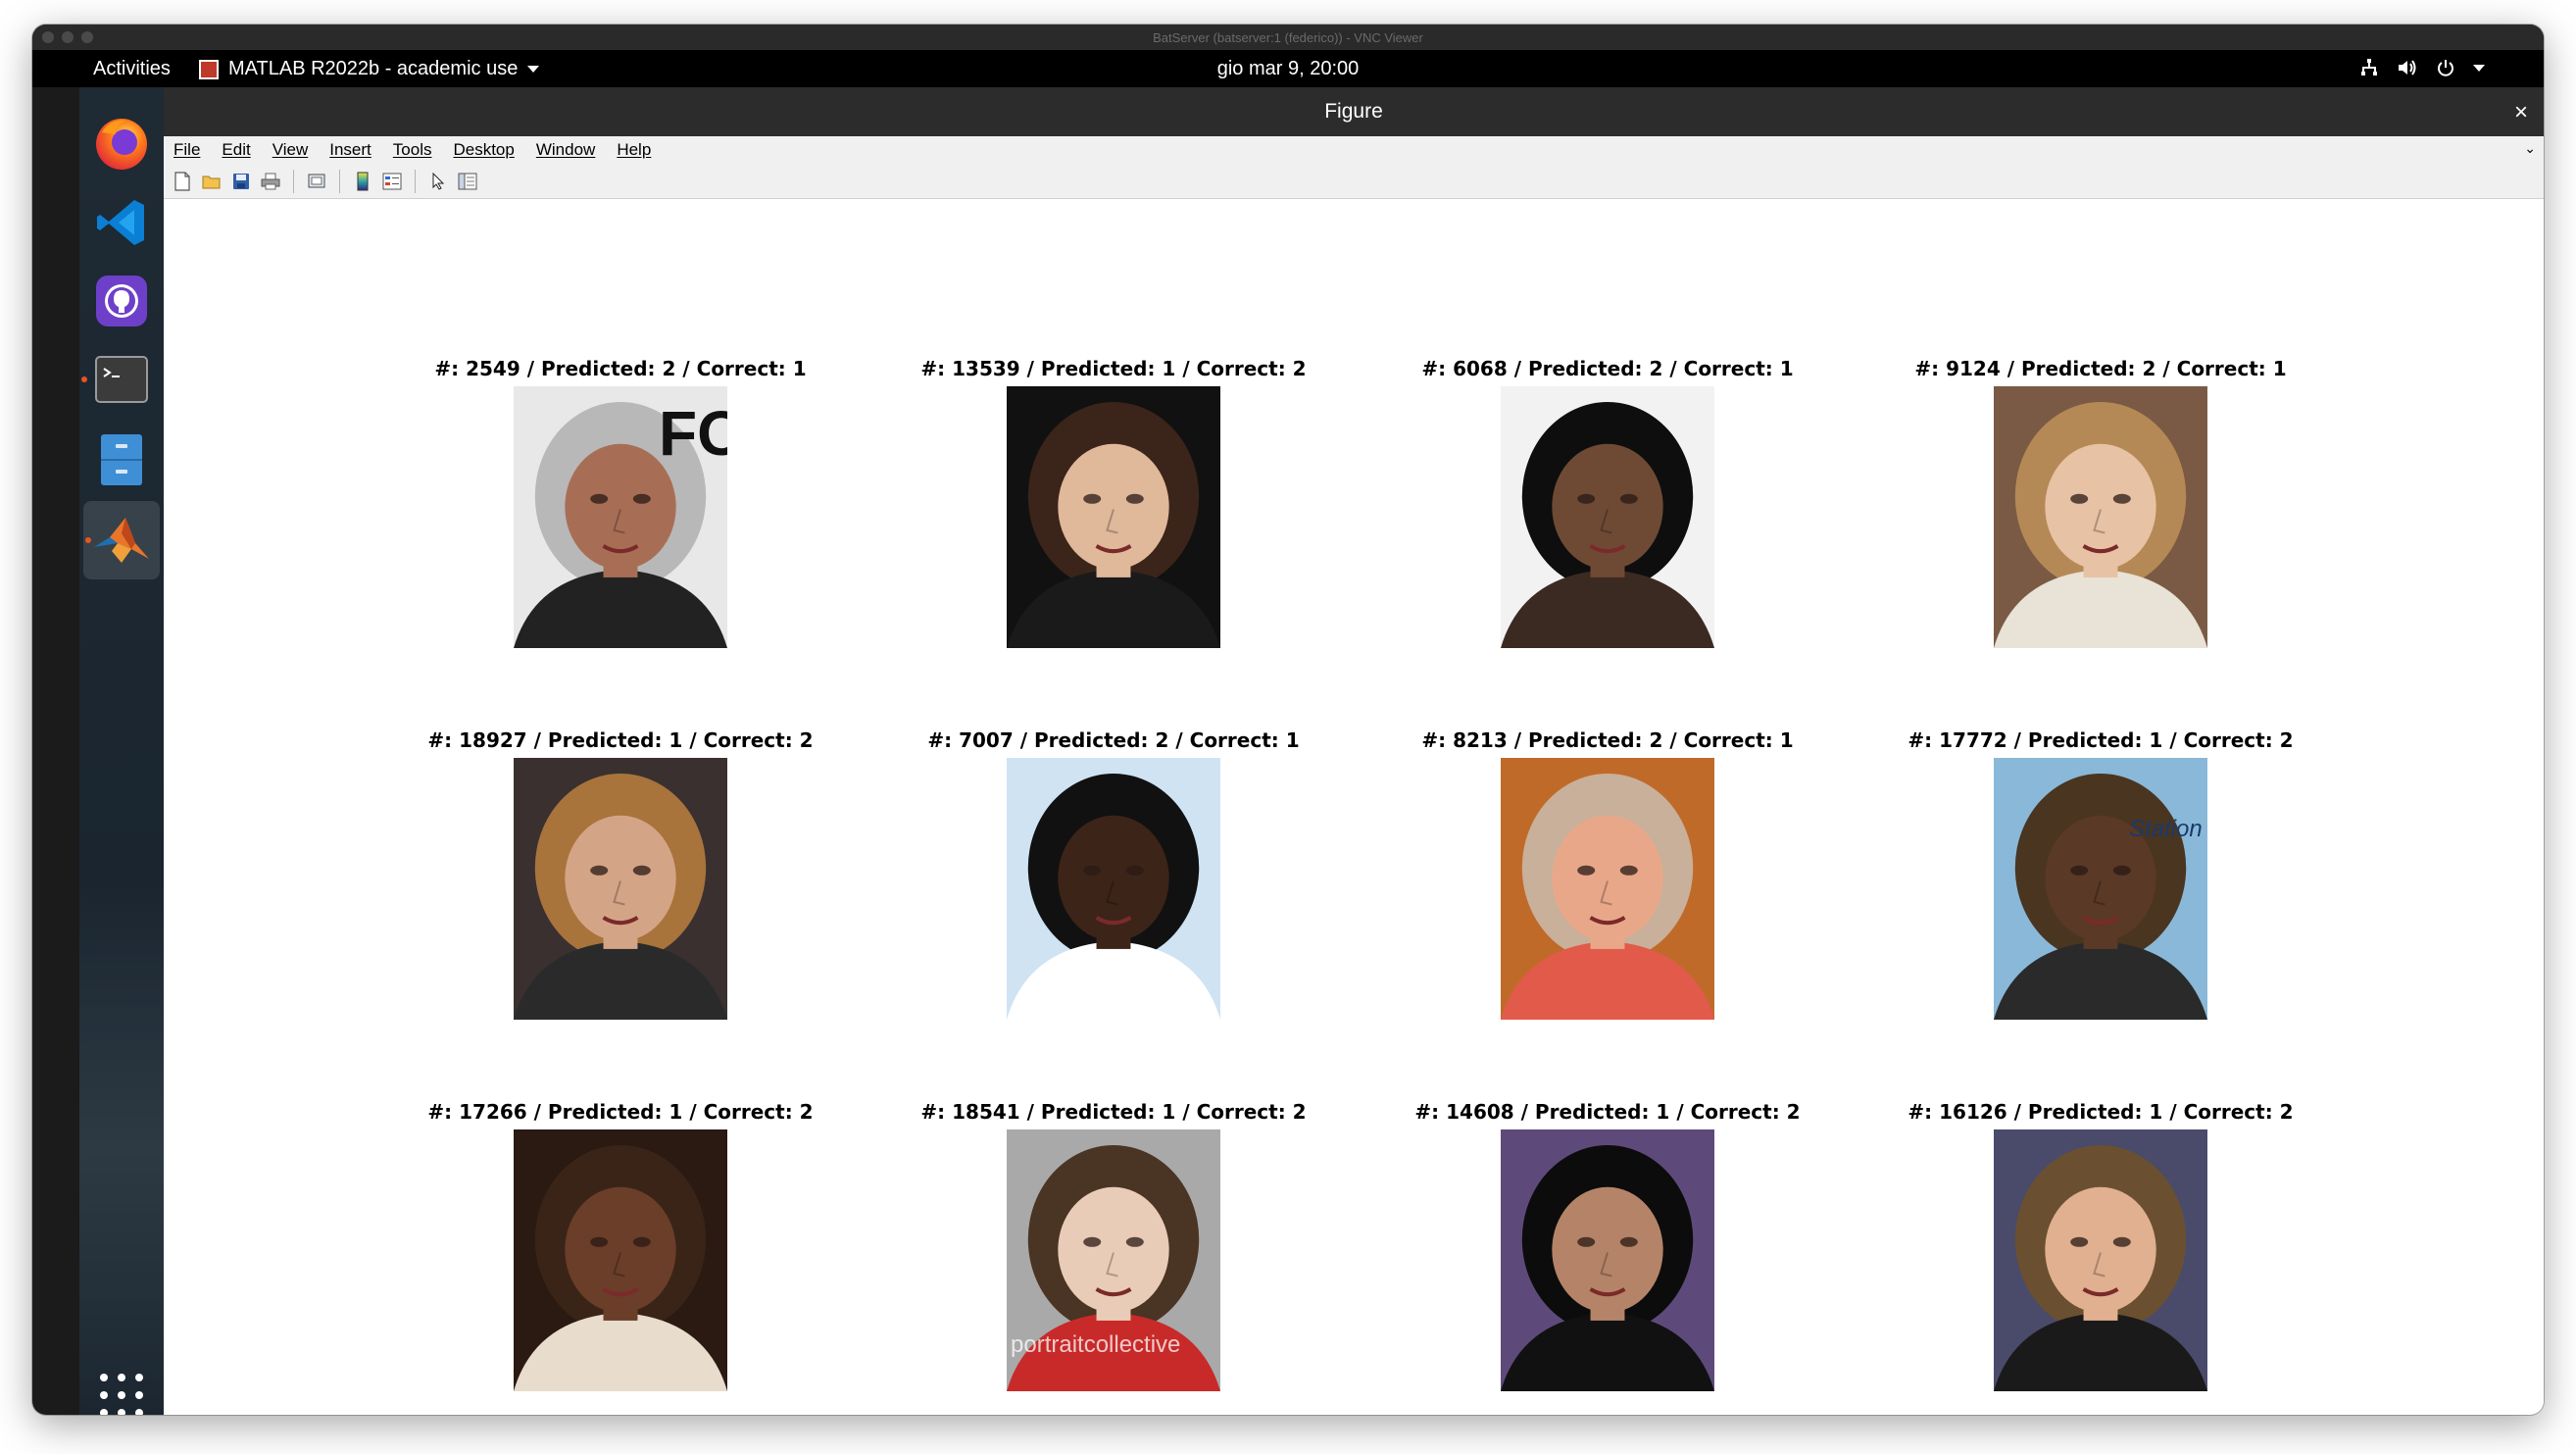 This screenshot has height=1454, width=2576. Describe the element at coordinates (1113, 1260) in the screenshot. I see `face-image: portraitcollective` at that location.